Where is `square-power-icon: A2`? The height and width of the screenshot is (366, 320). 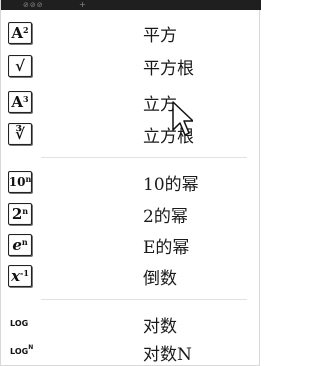
square-power-icon: A2 is located at coordinates (20, 33).